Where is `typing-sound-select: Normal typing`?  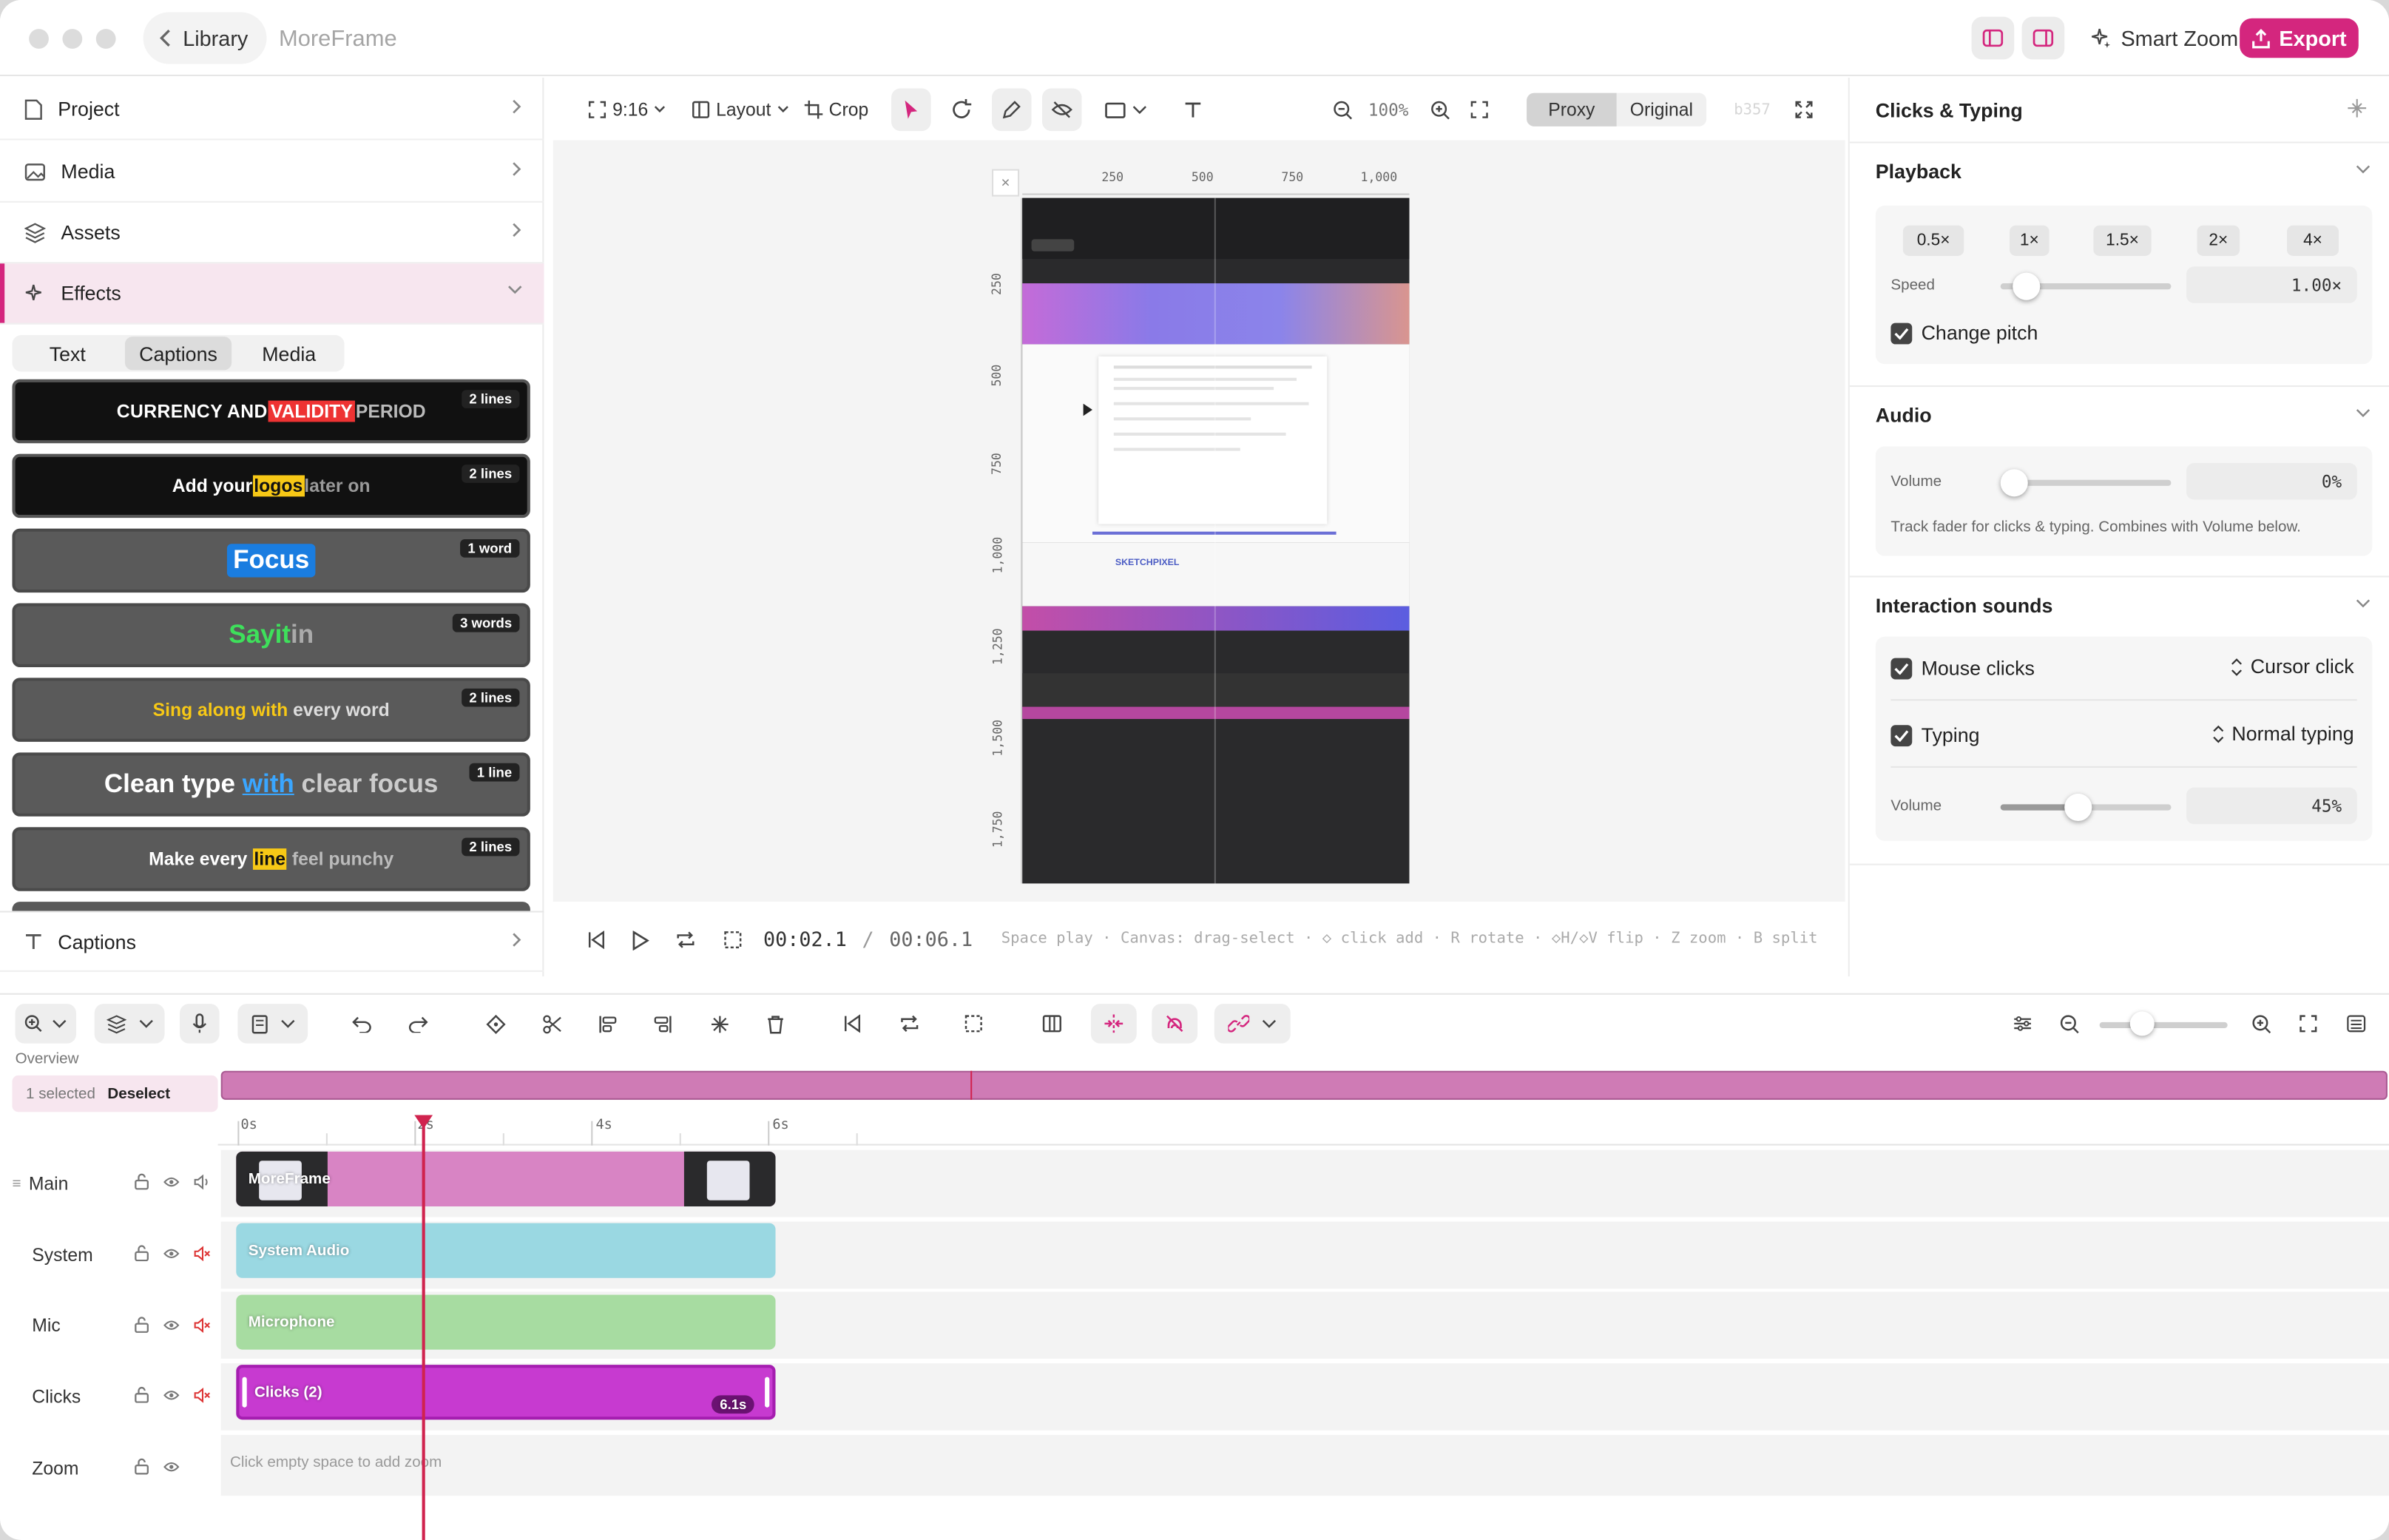
typing-sound-select: Normal typing is located at coordinates (2283, 733).